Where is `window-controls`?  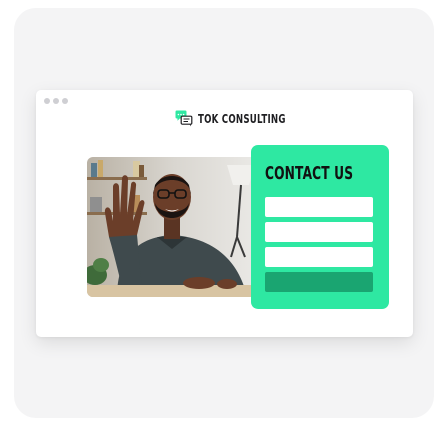
window-controls is located at coordinates (56, 101).